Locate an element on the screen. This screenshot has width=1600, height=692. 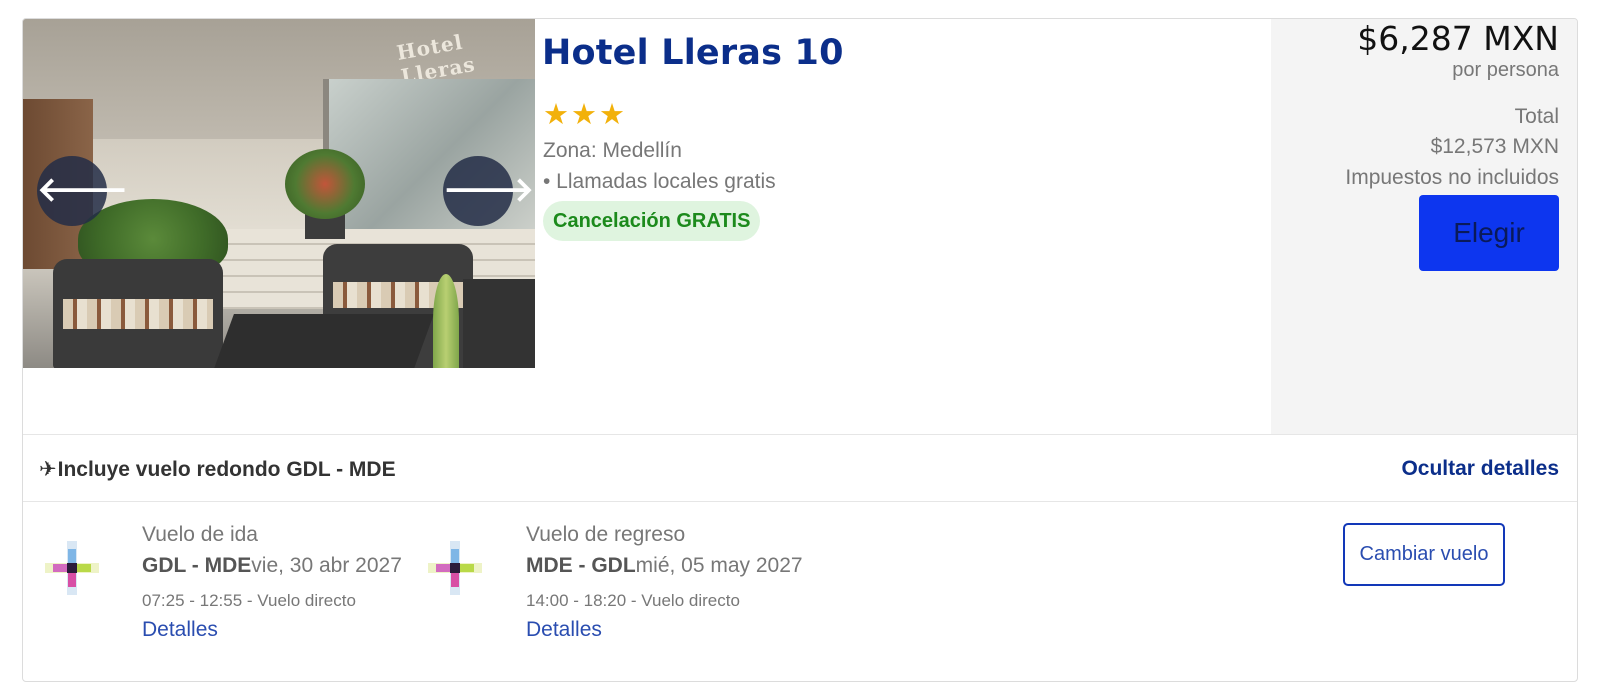
hotel-name: Hotel Lleras 10 is located at coordinates (693, 53).